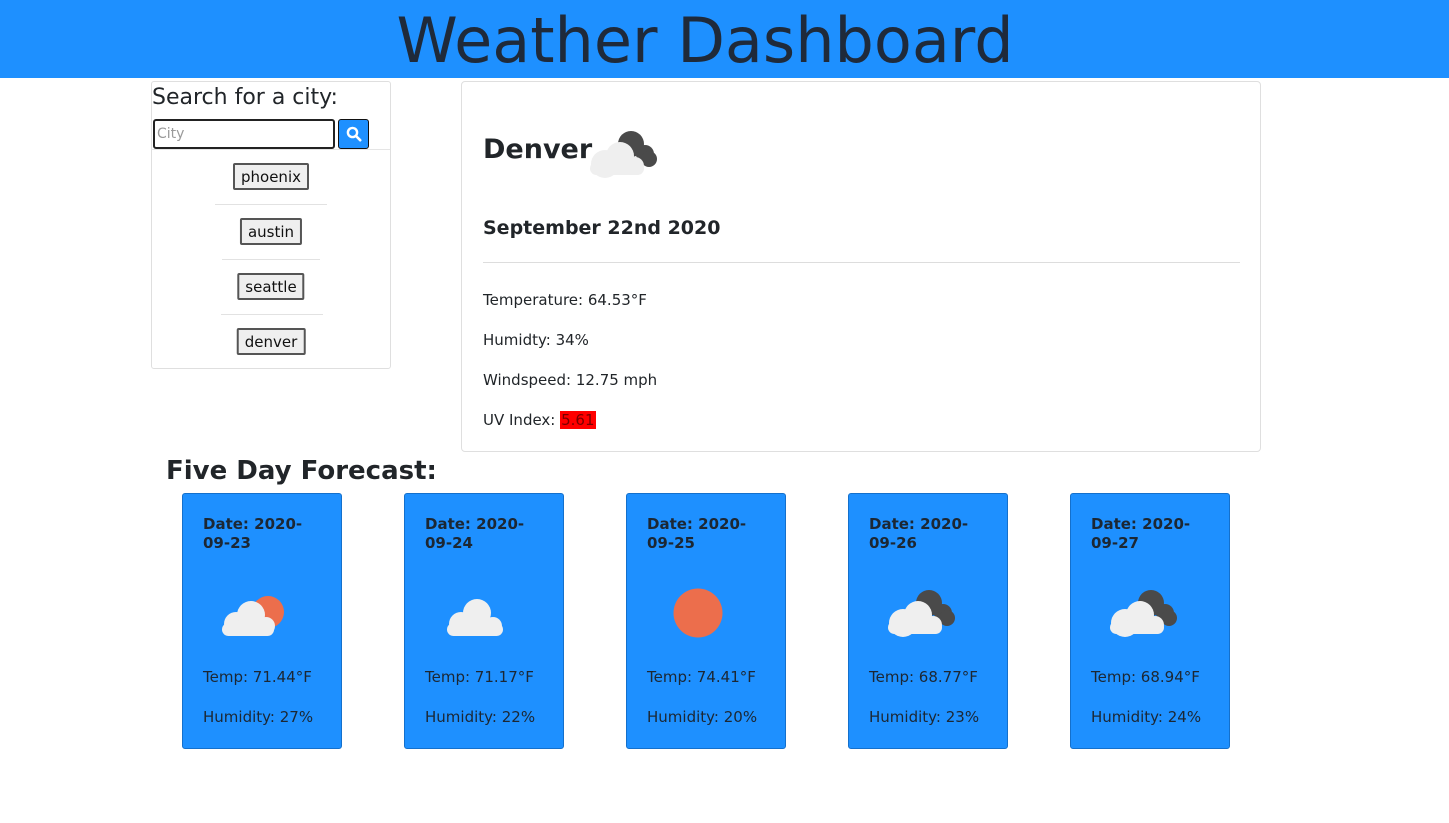 This screenshot has width=1449, height=823. Describe the element at coordinates (1141, 533) in the screenshot. I see `forecast-date: Date: 2020-09-27` at that location.